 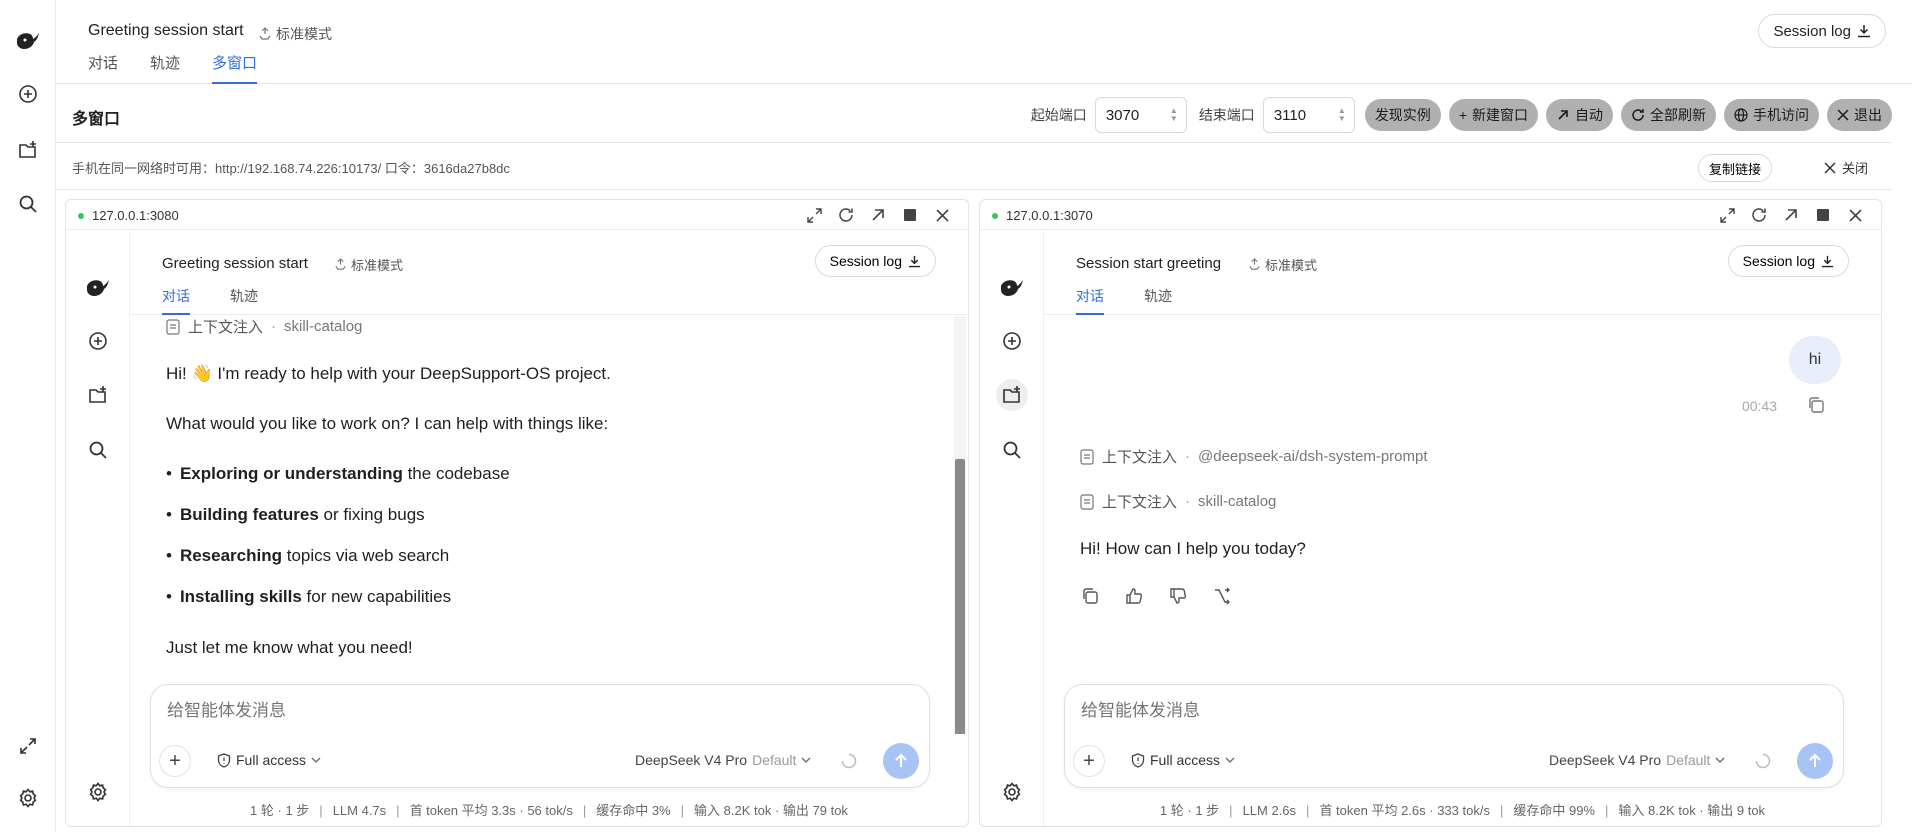 What do you see at coordinates (1493, 115) in the screenshot?
I see `new-window-button: + 新建窗口` at bounding box center [1493, 115].